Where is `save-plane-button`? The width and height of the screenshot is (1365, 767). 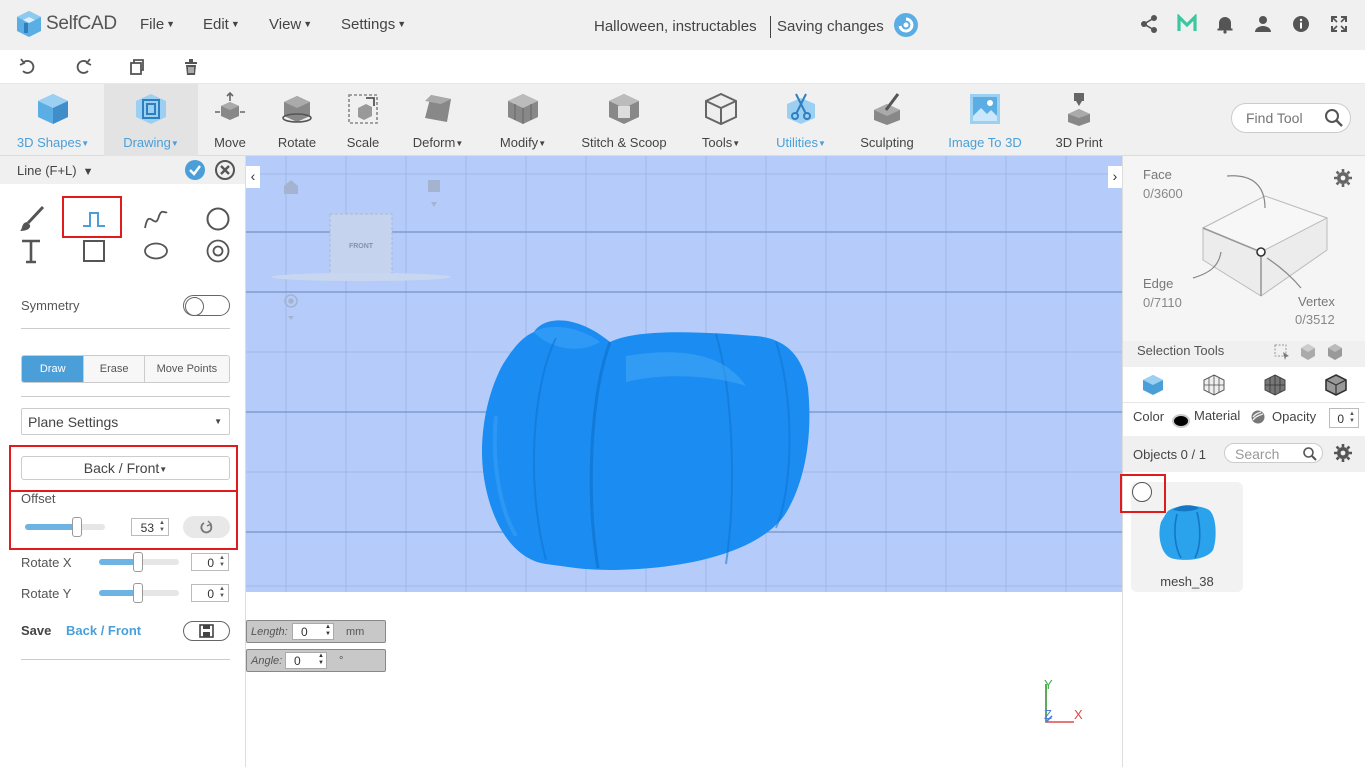 save-plane-button is located at coordinates (206, 631).